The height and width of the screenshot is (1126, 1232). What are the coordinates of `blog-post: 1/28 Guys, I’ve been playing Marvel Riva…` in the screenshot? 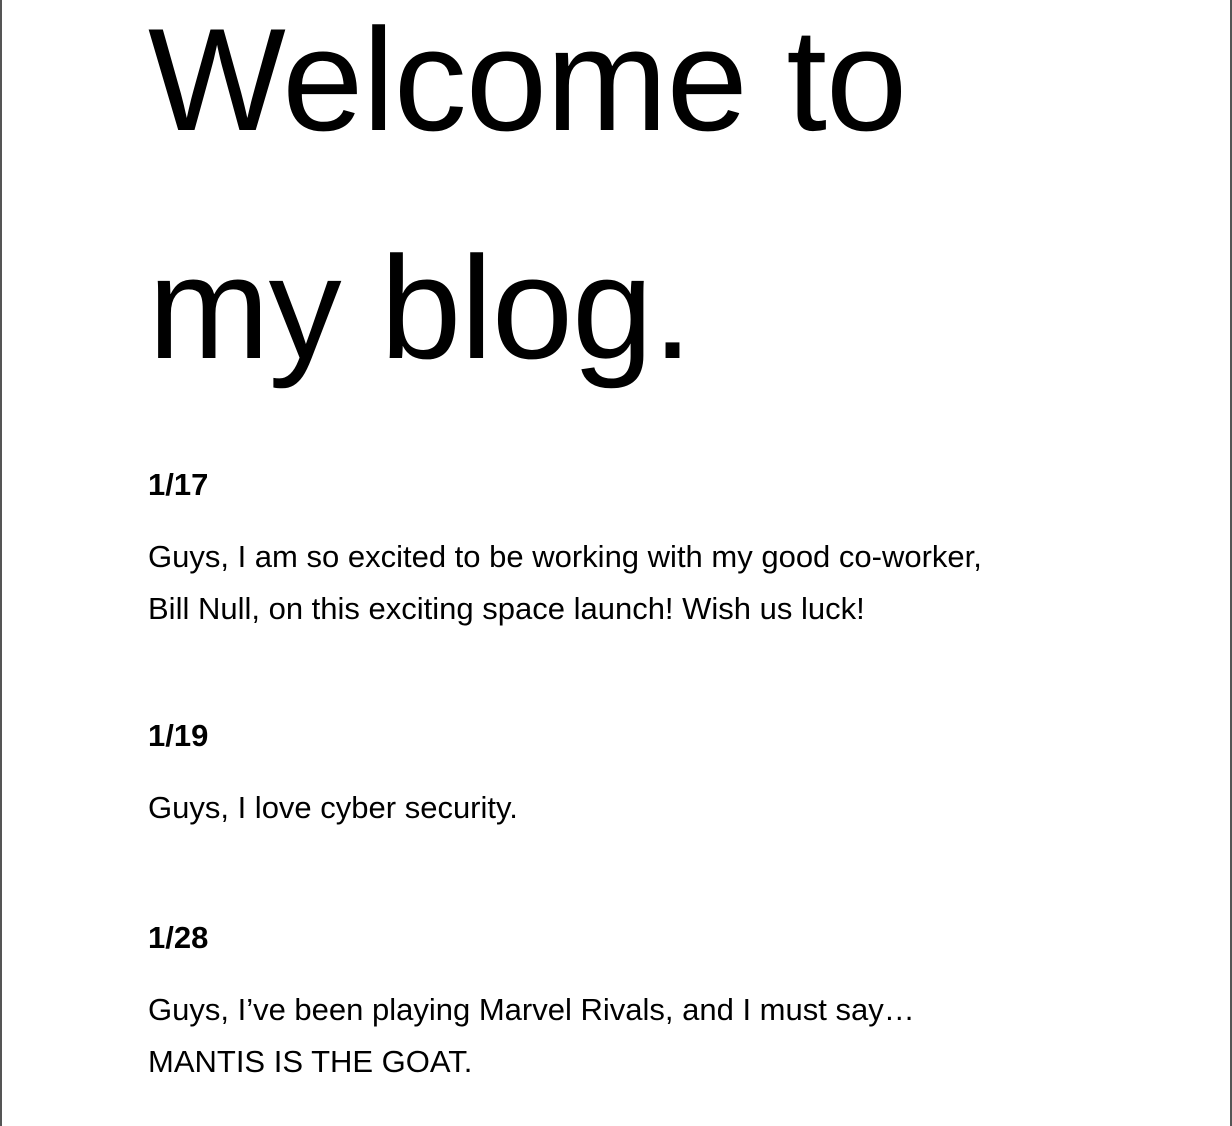 It's located at (531, 1003).